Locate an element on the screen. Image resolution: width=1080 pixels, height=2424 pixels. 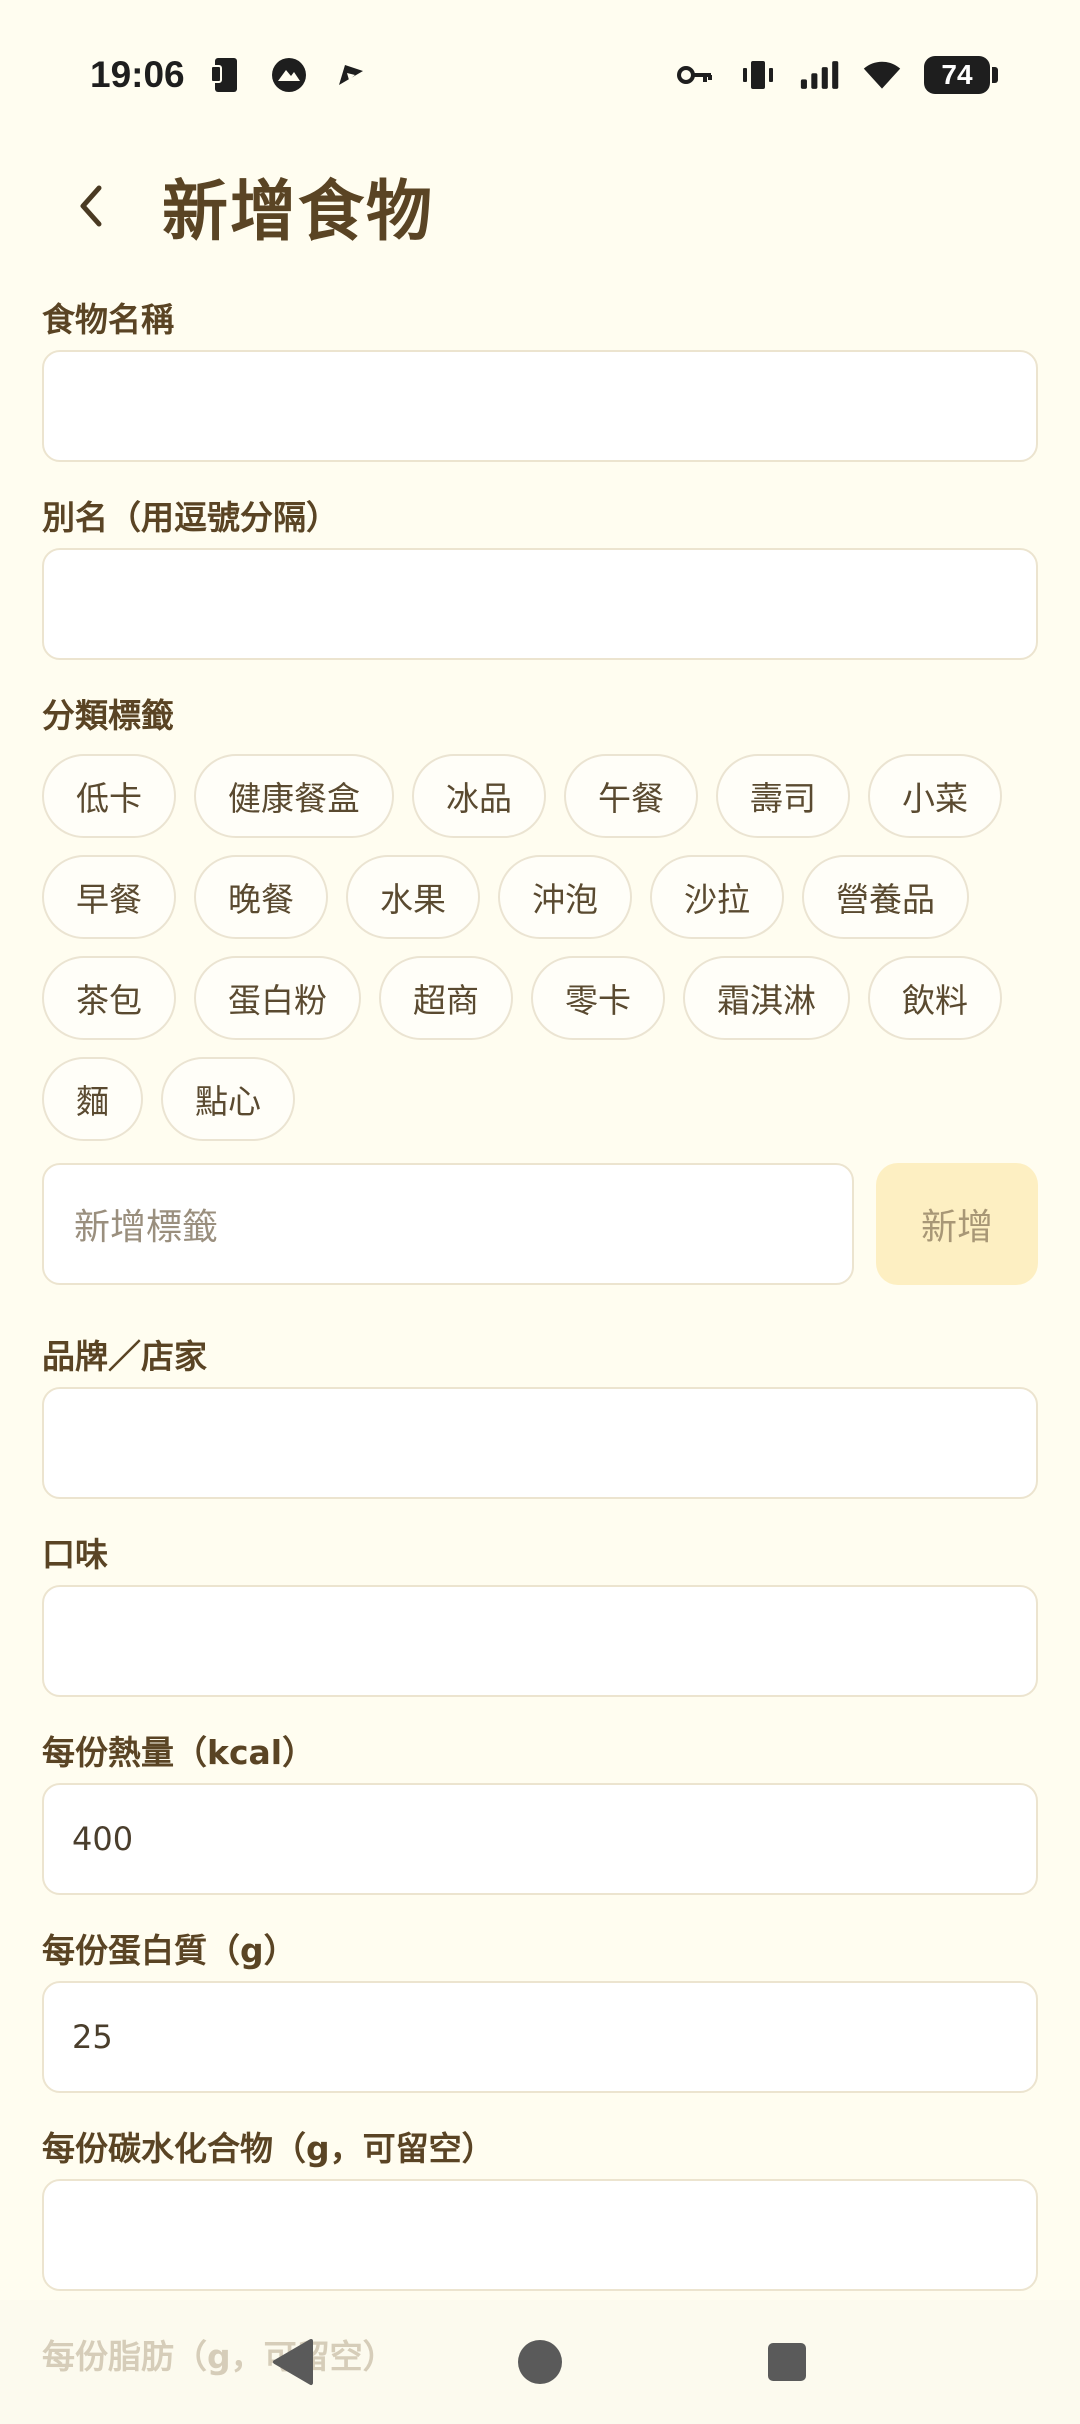
add-tag-button: 新增 is located at coordinates (957, 1224).